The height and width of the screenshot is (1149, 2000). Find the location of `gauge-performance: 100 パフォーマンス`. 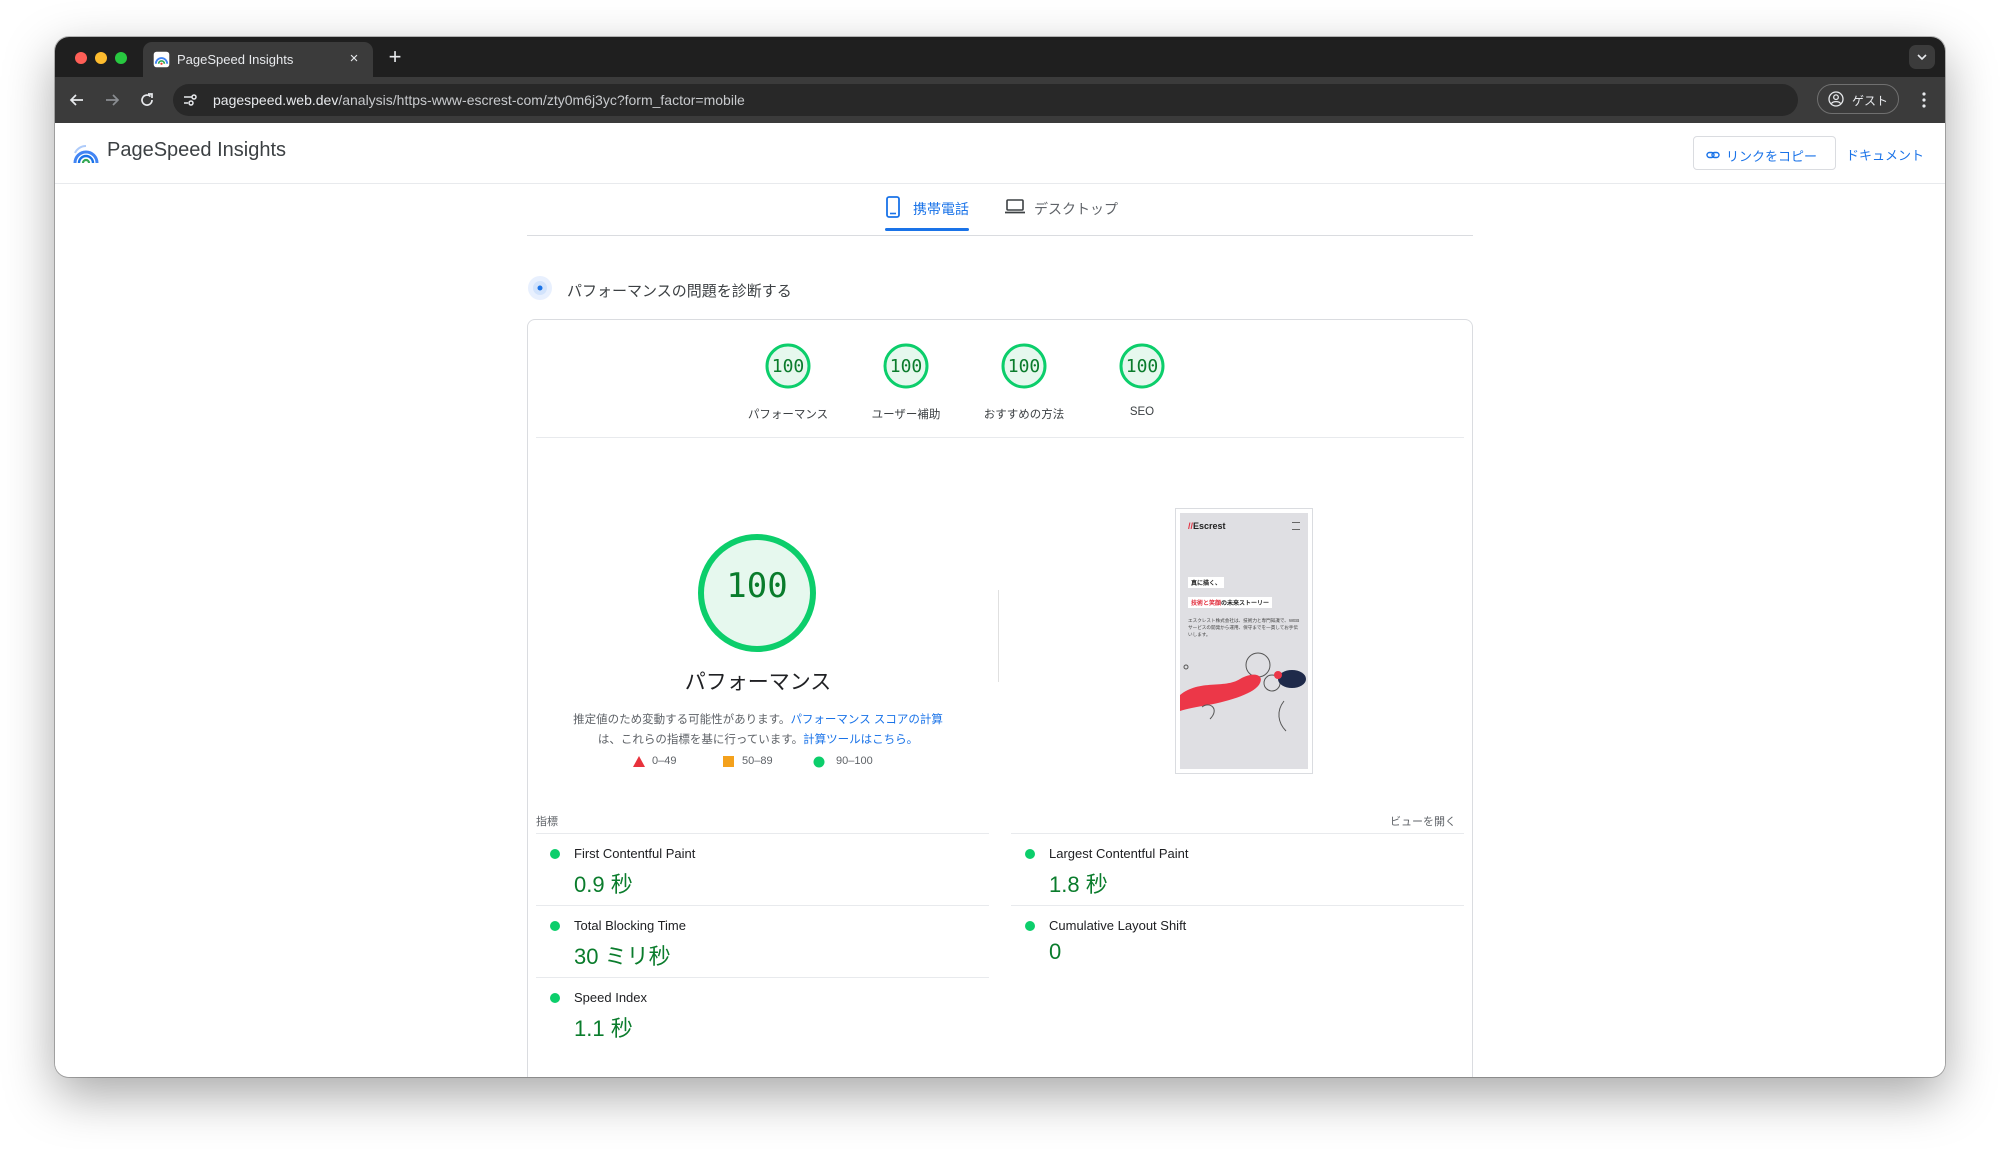

gauge-performance: 100 パフォーマンス is located at coordinates (788, 382).